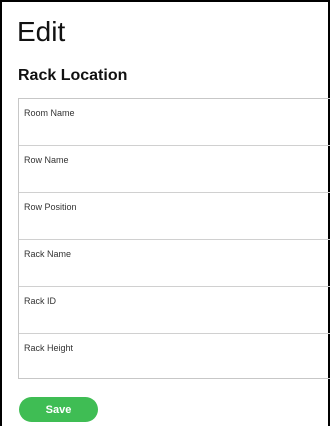 This screenshot has width=330, height=426. Describe the element at coordinates (50, 207) in the screenshot. I see `row-position-label: Row Position` at that location.